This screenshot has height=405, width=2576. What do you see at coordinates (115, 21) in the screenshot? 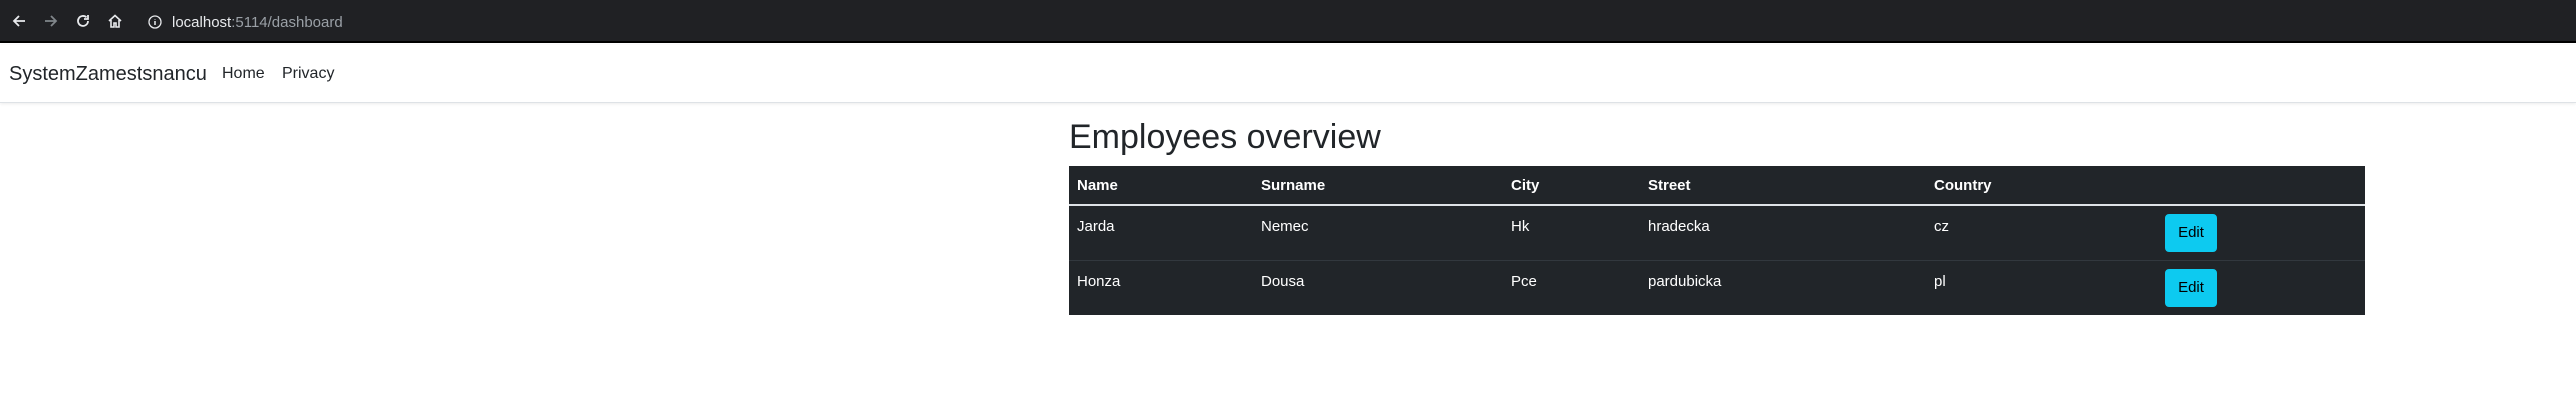
I see `home-icon` at bounding box center [115, 21].